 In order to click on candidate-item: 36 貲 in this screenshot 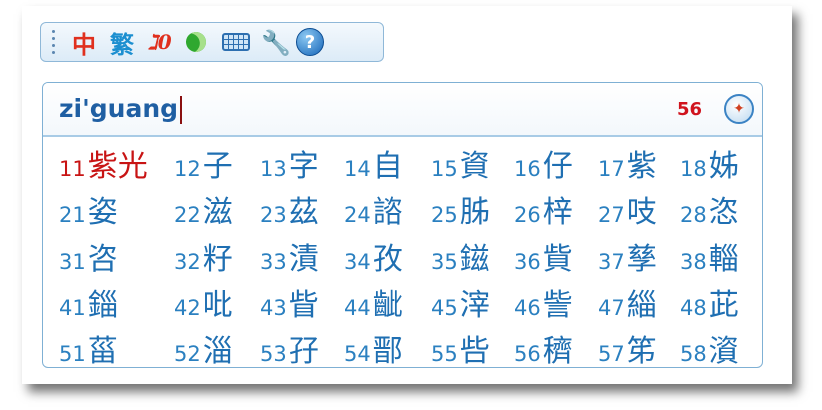, I will do `click(543, 256)`.